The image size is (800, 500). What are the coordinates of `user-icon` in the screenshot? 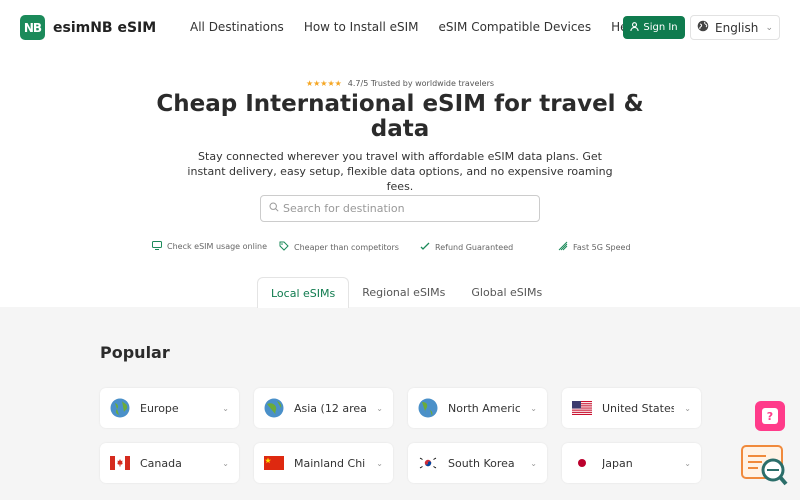 It's located at (634, 27).